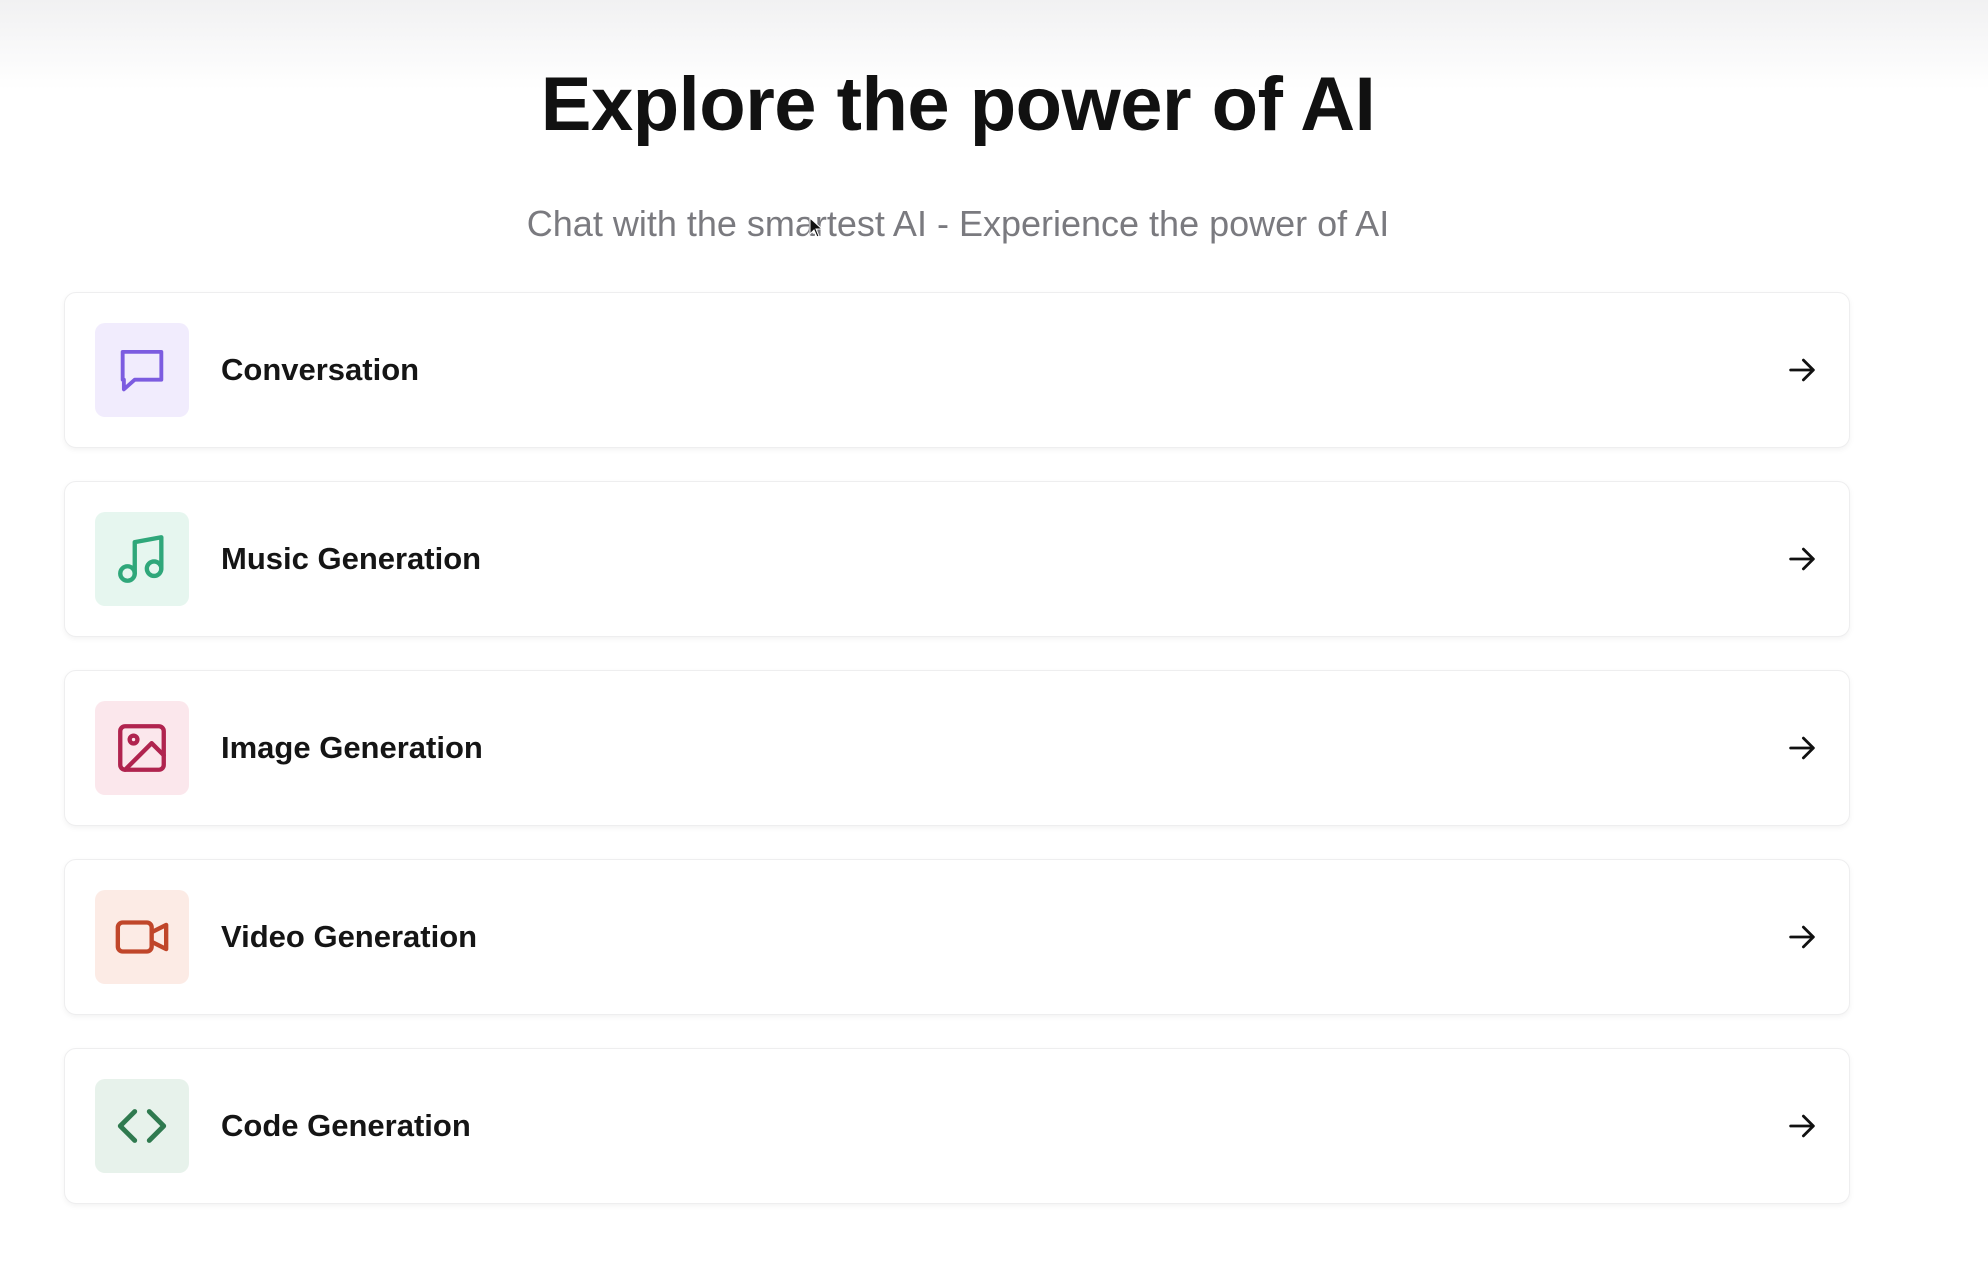 Image resolution: width=1988 pixels, height=1274 pixels. I want to click on image-icon, so click(142, 748).